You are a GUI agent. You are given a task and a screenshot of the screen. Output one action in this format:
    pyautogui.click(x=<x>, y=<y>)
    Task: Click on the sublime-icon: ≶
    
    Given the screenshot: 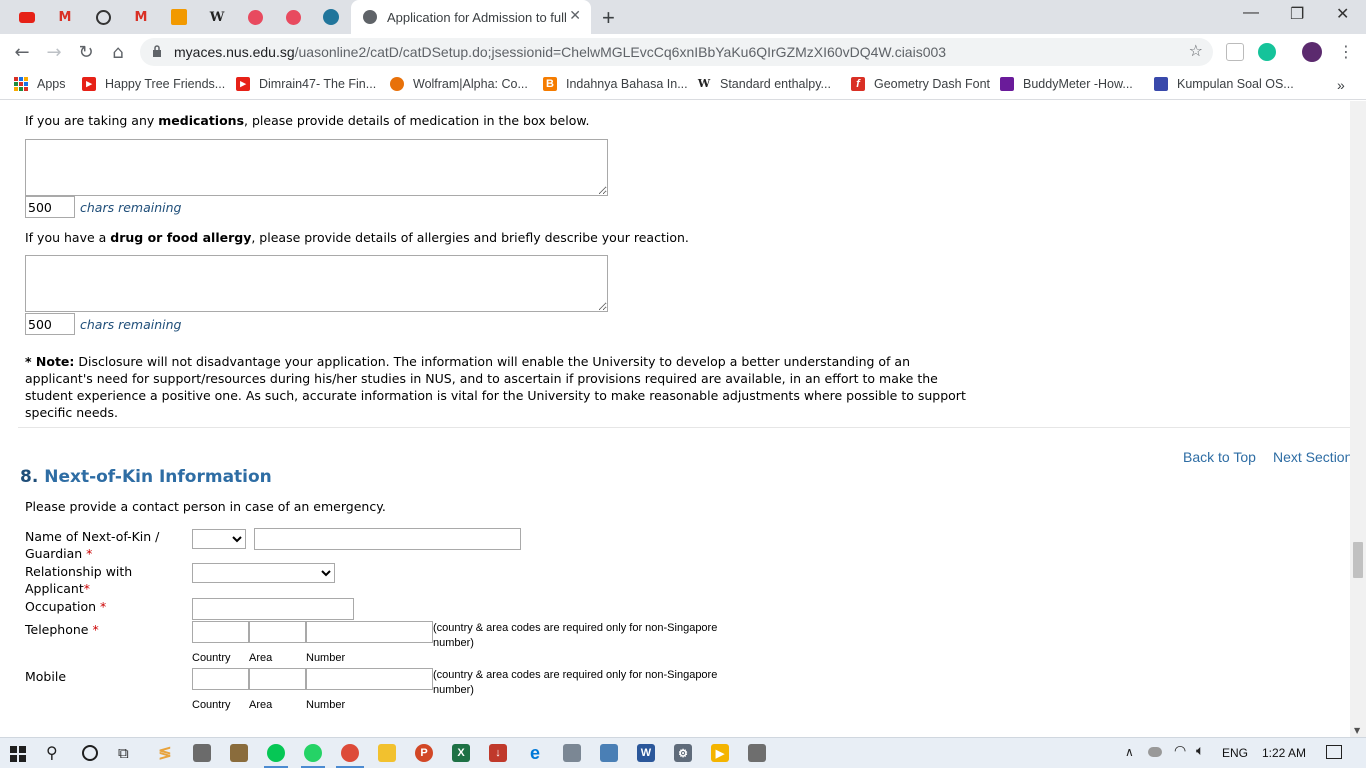 What is the action you would take?
    pyautogui.click(x=165, y=753)
    